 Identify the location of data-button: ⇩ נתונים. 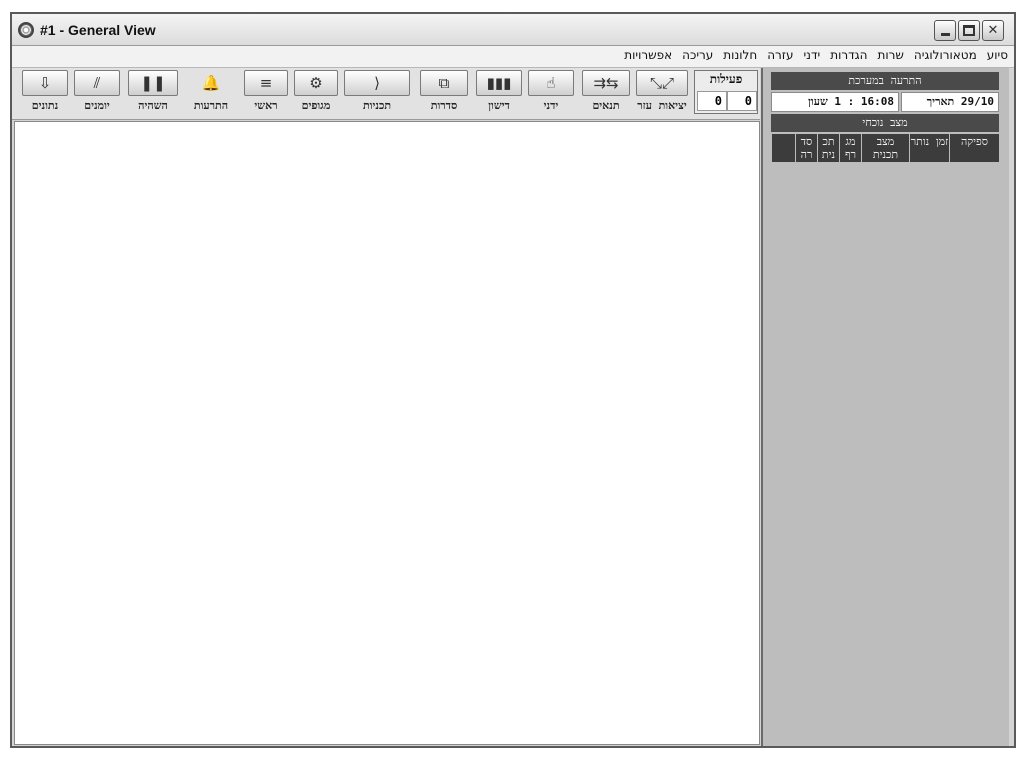
(45, 94).